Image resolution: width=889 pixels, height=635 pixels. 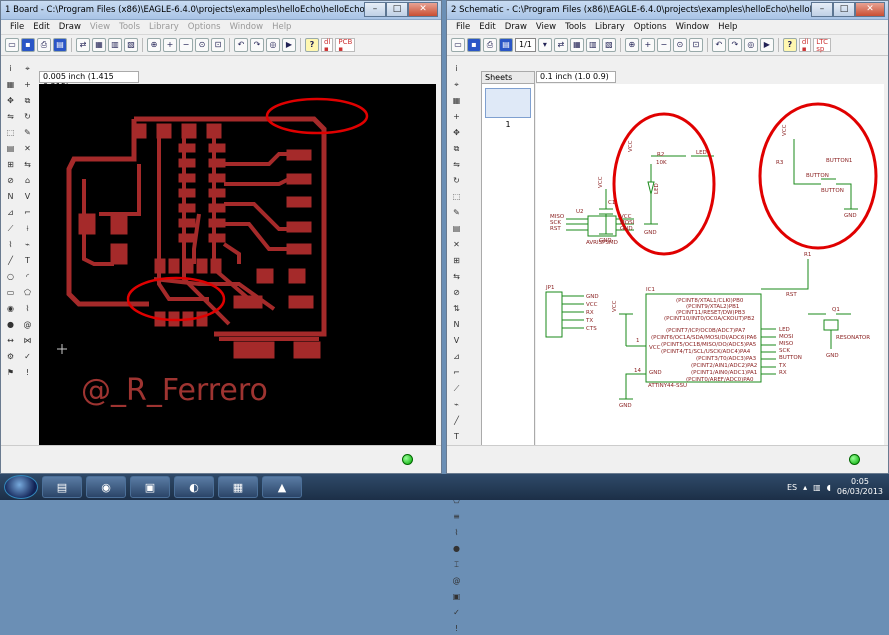 I want to click on errors-icon: !, so click(x=27, y=372).